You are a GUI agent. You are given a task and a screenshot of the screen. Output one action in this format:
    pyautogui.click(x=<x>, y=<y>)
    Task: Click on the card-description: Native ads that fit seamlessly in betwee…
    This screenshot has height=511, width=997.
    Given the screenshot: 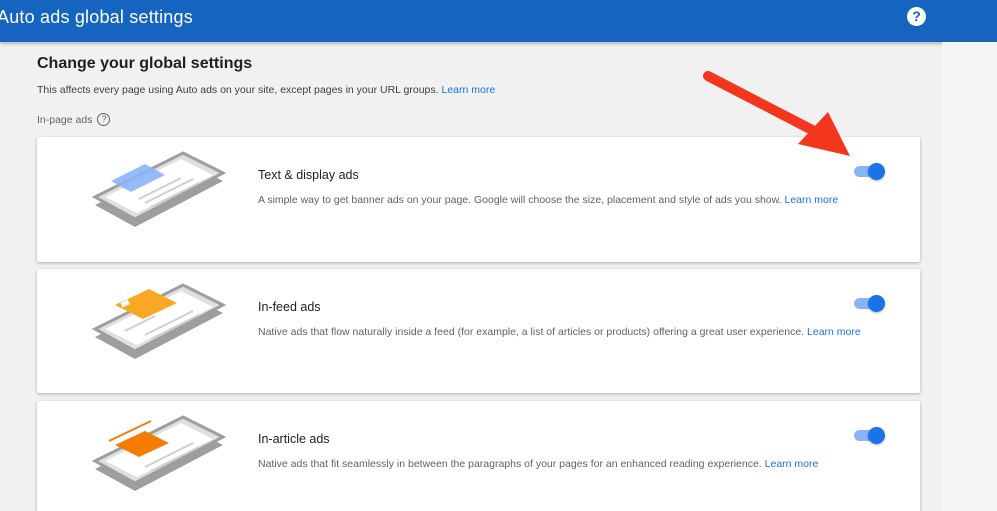 What is the action you would take?
    pyautogui.click(x=563, y=464)
    